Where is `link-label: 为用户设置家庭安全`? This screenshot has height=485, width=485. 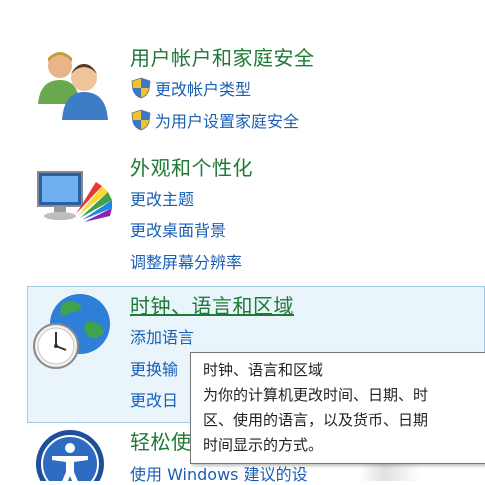 link-label: 为用户设置家庭安全 is located at coordinates (227, 121).